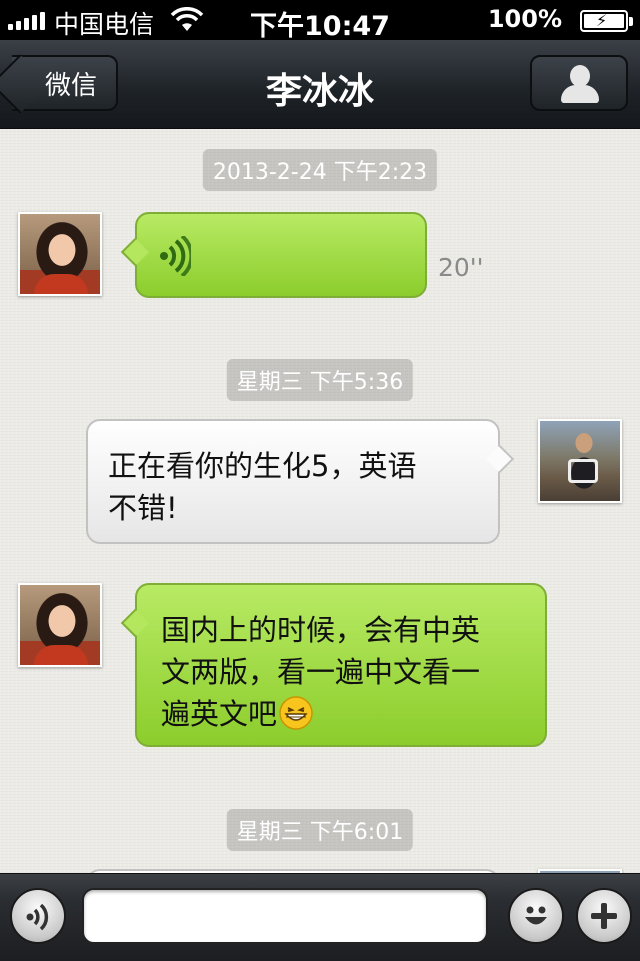  Describe the element at coordinates (175, 256) in the screenshot. I see `voice-wave-icon` at that location.